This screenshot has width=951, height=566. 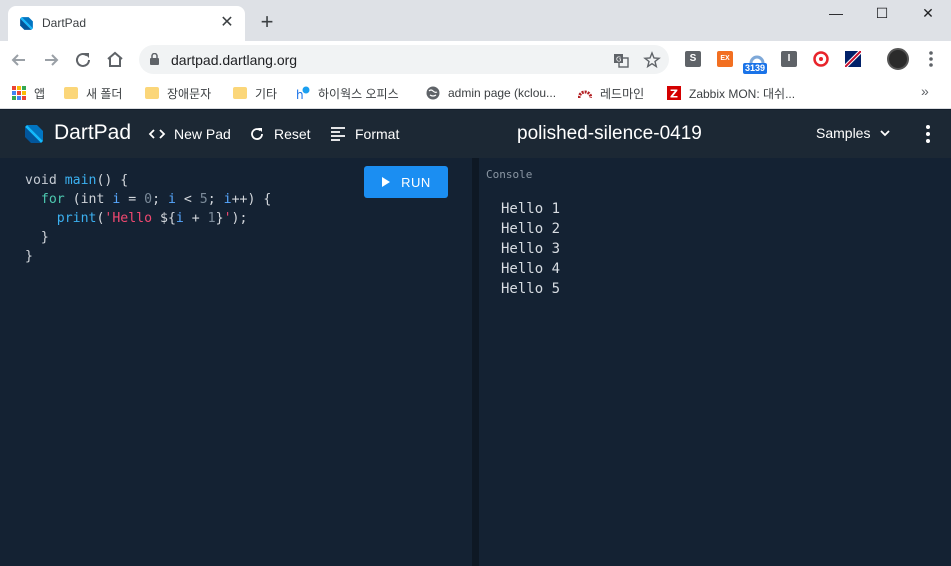 What do you see at coordinates (585, 94) in the screenshot?
I see `redmine-icon` at bounding box center [585, 94].